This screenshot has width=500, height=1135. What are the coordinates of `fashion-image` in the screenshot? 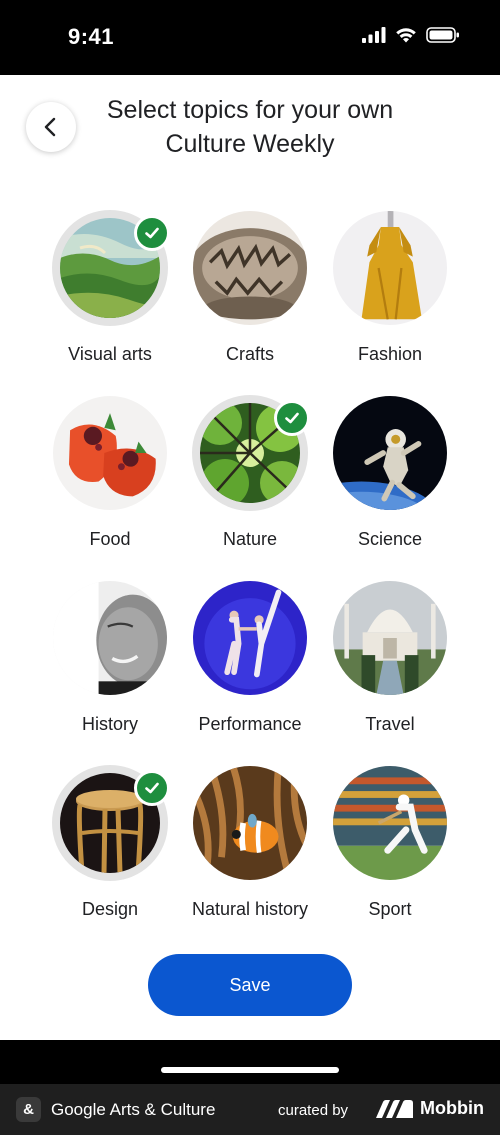 It's located at (390, 268).